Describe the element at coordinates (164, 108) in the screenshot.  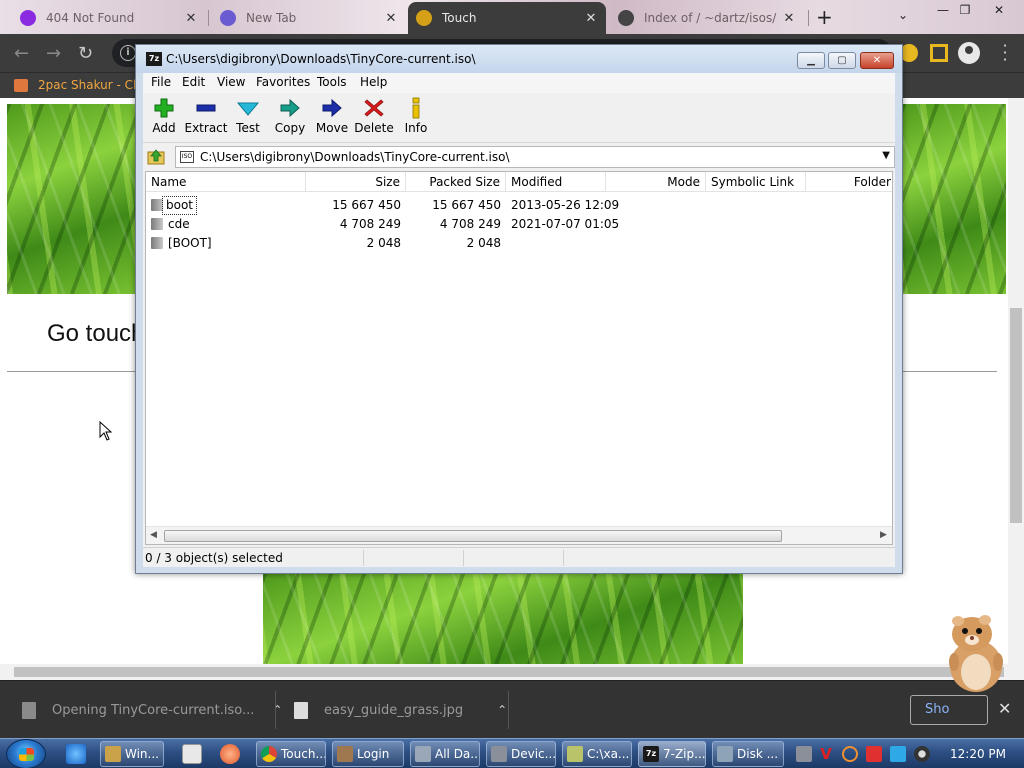
I see `plus-icon` at that location.